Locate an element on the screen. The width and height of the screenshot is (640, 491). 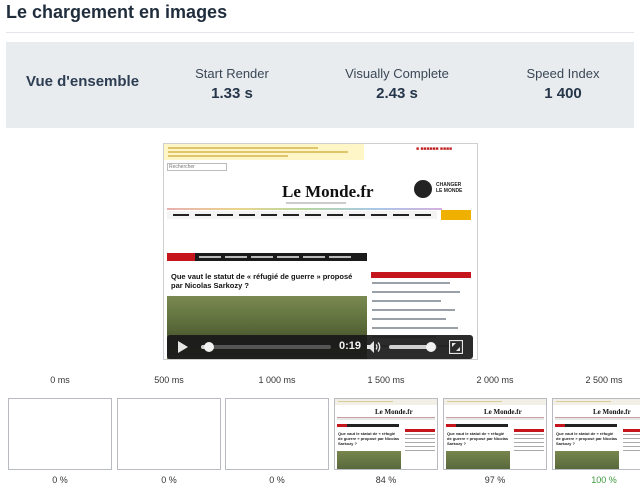
title-divider is located at coordinates (320, 32).